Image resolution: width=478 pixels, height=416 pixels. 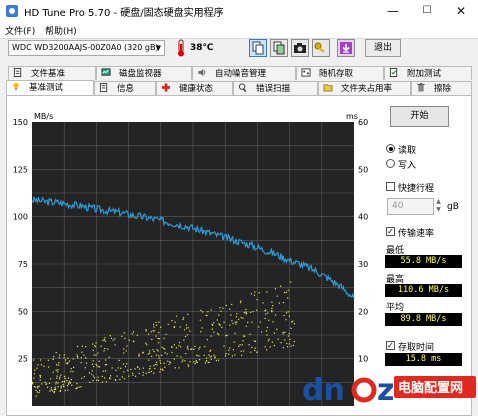 What do you see at coordinates (390, 148) in the screenshot?
I see `read-radio` at bounding box center [390, 148].